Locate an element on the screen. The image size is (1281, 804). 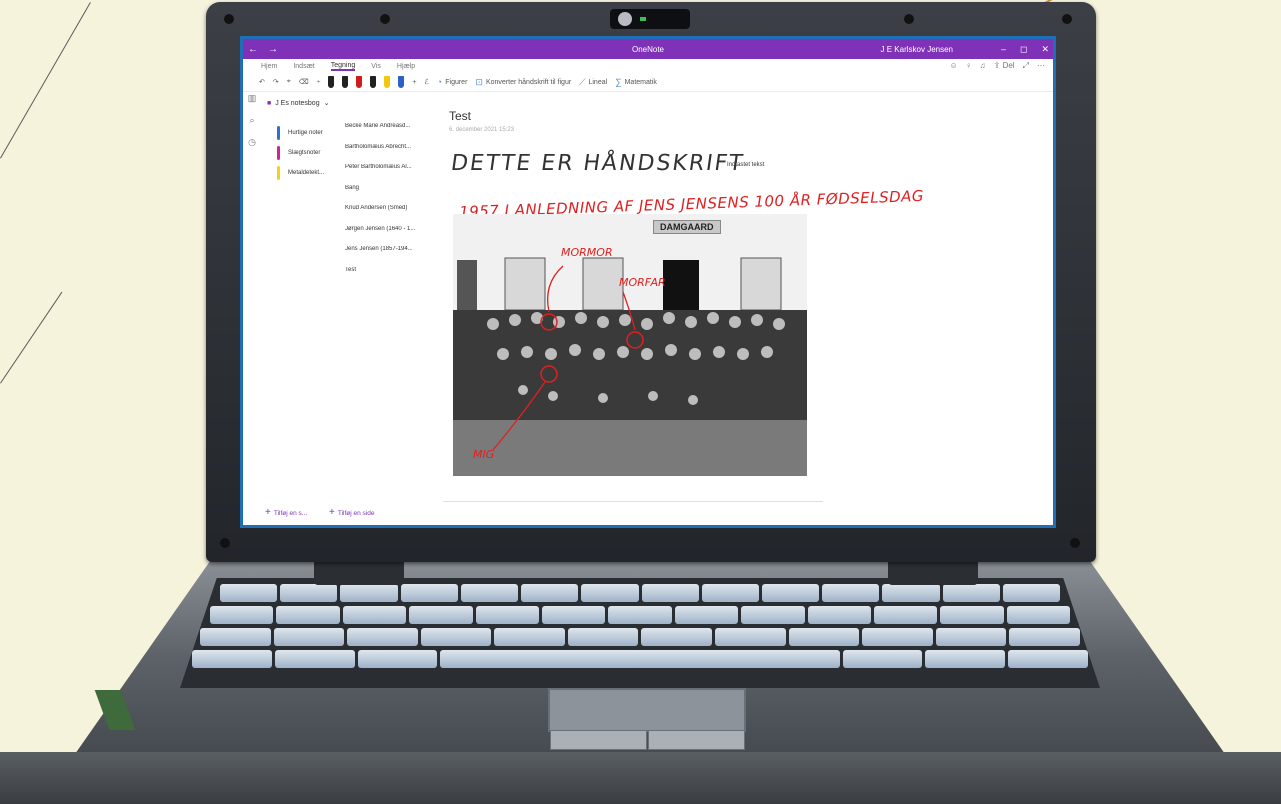
figures-button: ◔ Figurer is located at coordinates (452, 82).